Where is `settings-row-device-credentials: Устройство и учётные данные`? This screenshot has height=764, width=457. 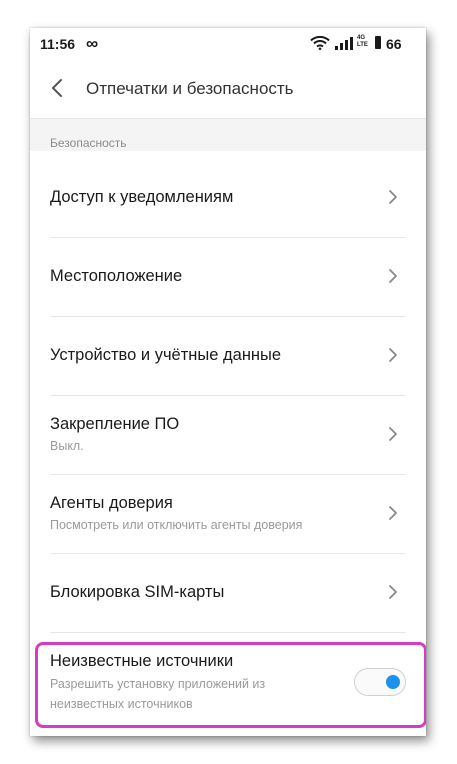
settings-row-device-credentials: Устройство и учётные данные is located at coordinates (228, 356).